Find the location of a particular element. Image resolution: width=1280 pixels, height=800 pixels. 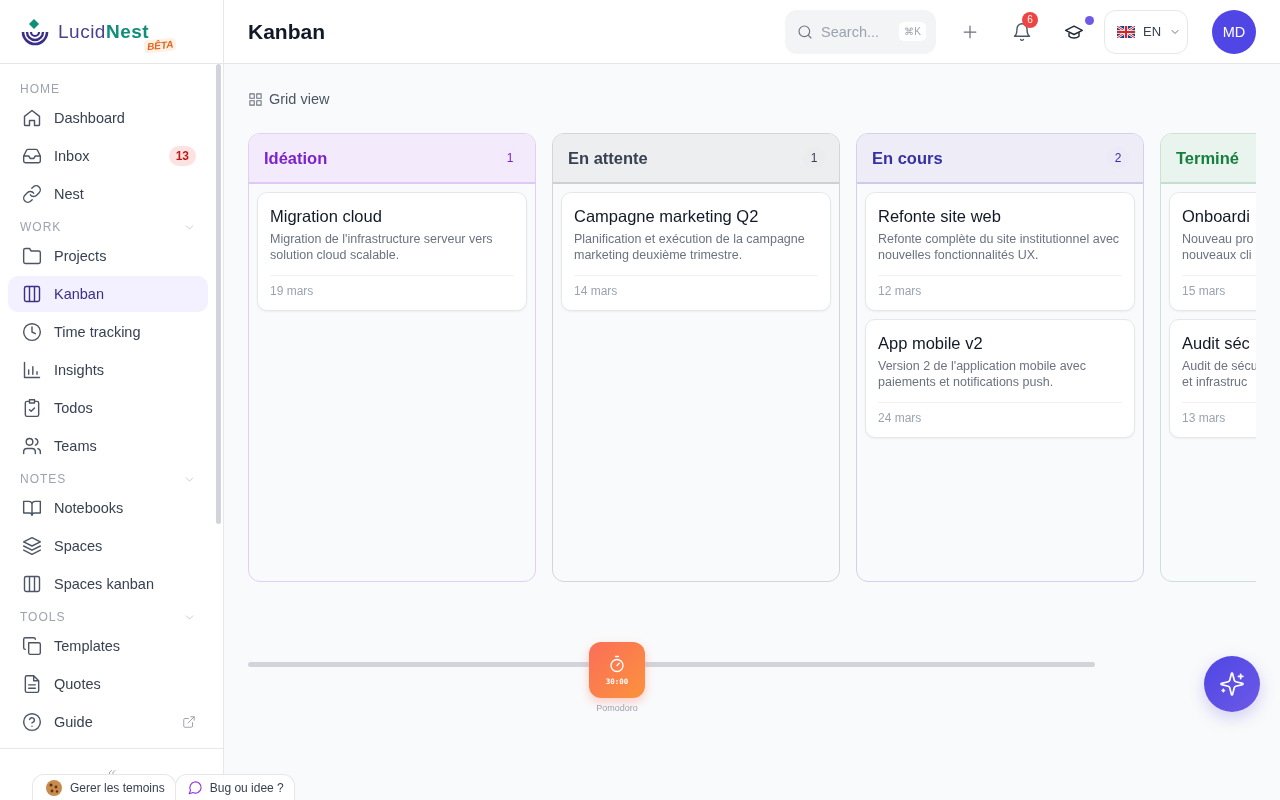

feedback-button: Bug ou idee ? is located at coordinates (234, 787).